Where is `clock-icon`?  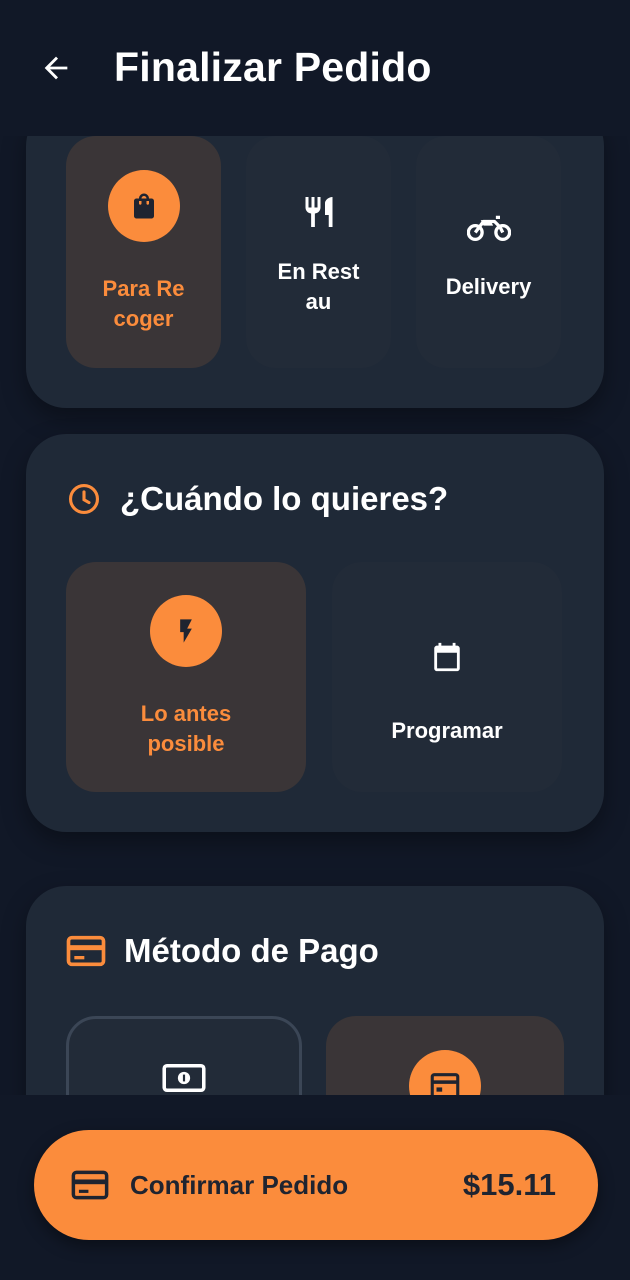
clock-icon is located at coordinates (84, 499).